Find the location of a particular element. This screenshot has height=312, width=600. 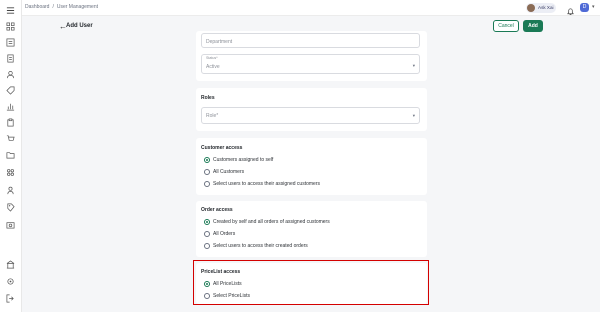

assistant-avatar is located at coordinates (531, 8).